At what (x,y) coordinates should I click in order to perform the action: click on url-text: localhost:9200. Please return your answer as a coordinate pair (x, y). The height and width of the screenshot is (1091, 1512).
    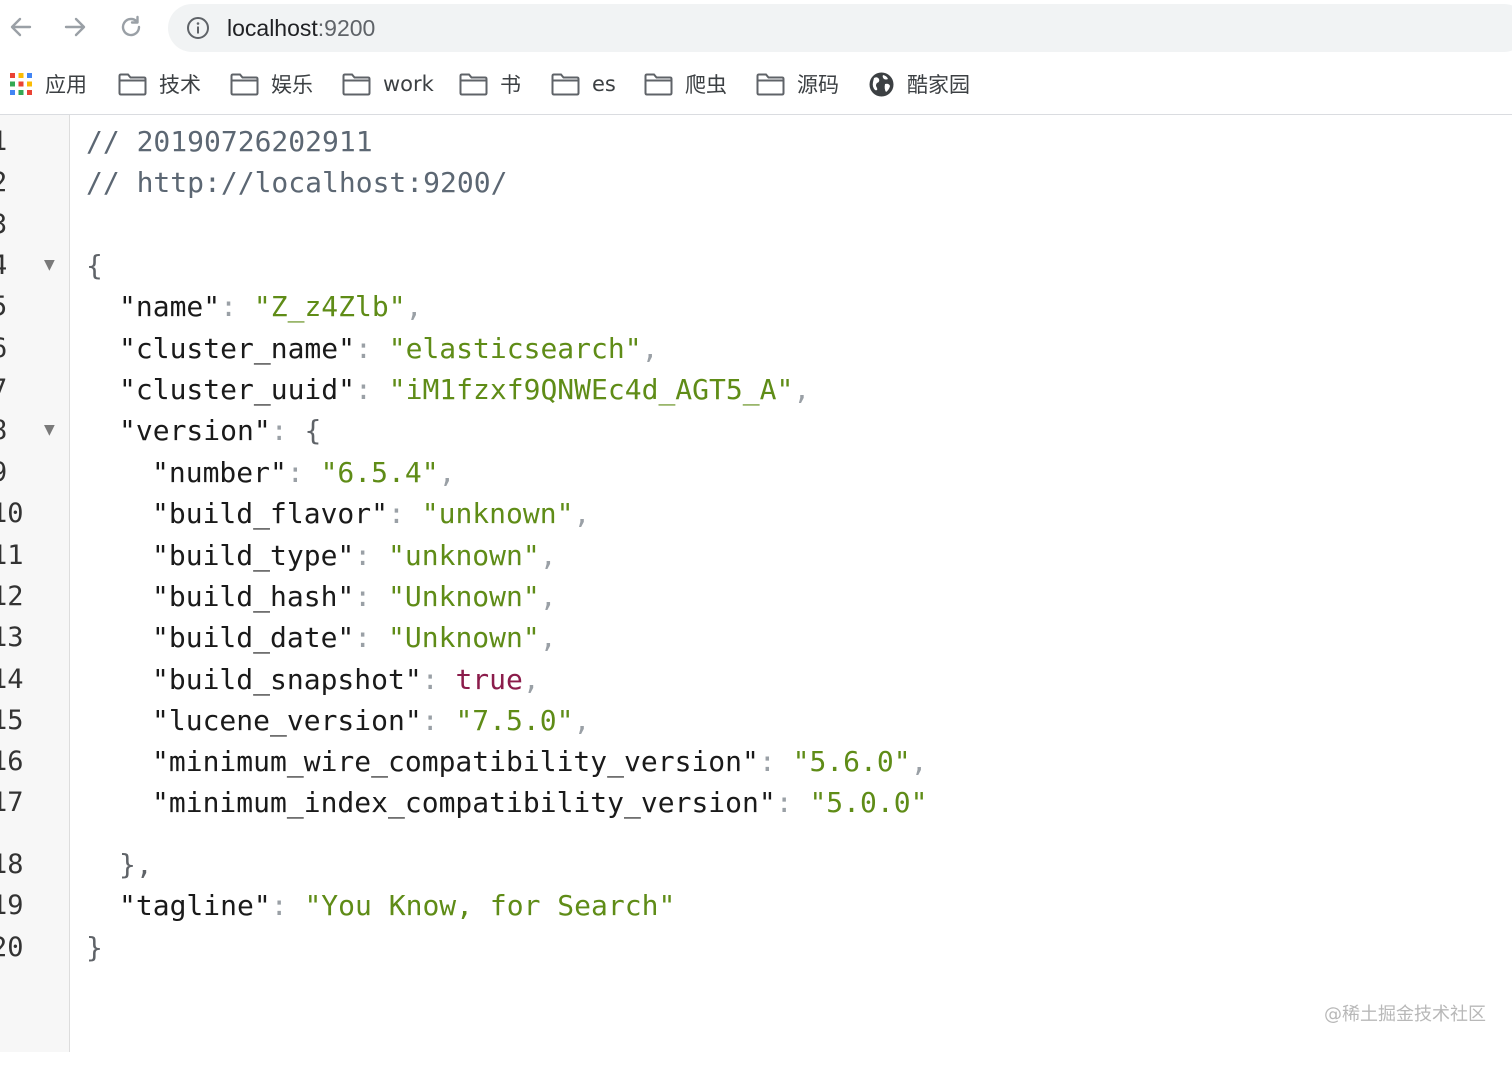
    Looking at the image, I should click on (301, 28).